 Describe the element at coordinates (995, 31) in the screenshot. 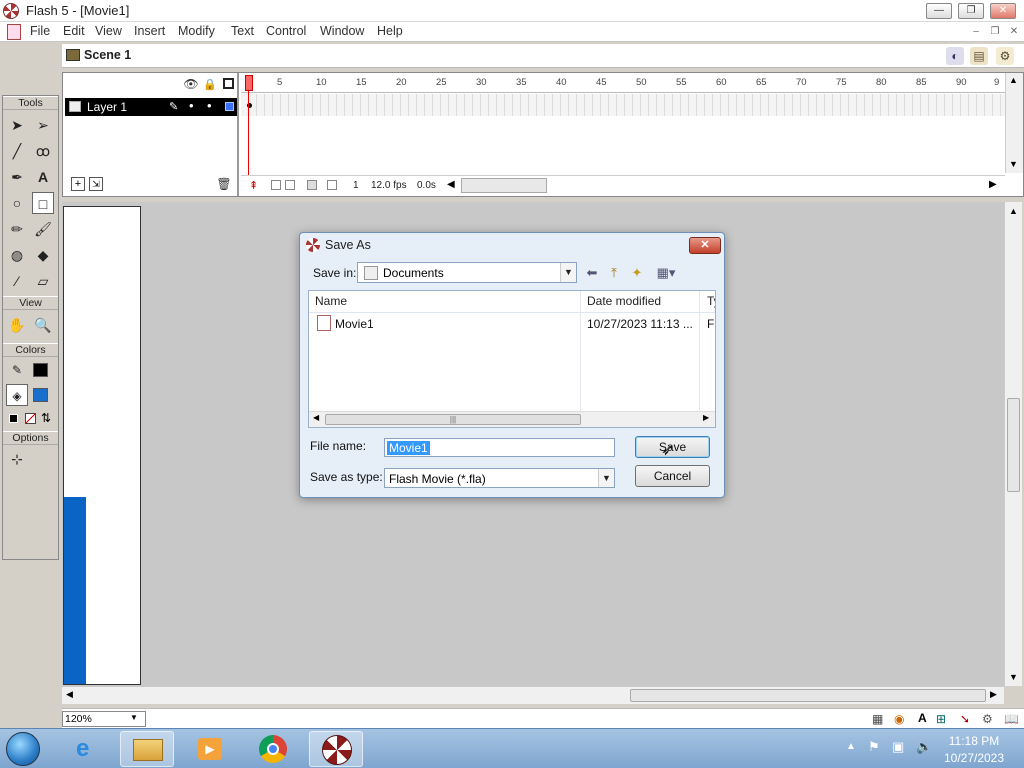

I see `doc-restore-button: ❐` at that location.